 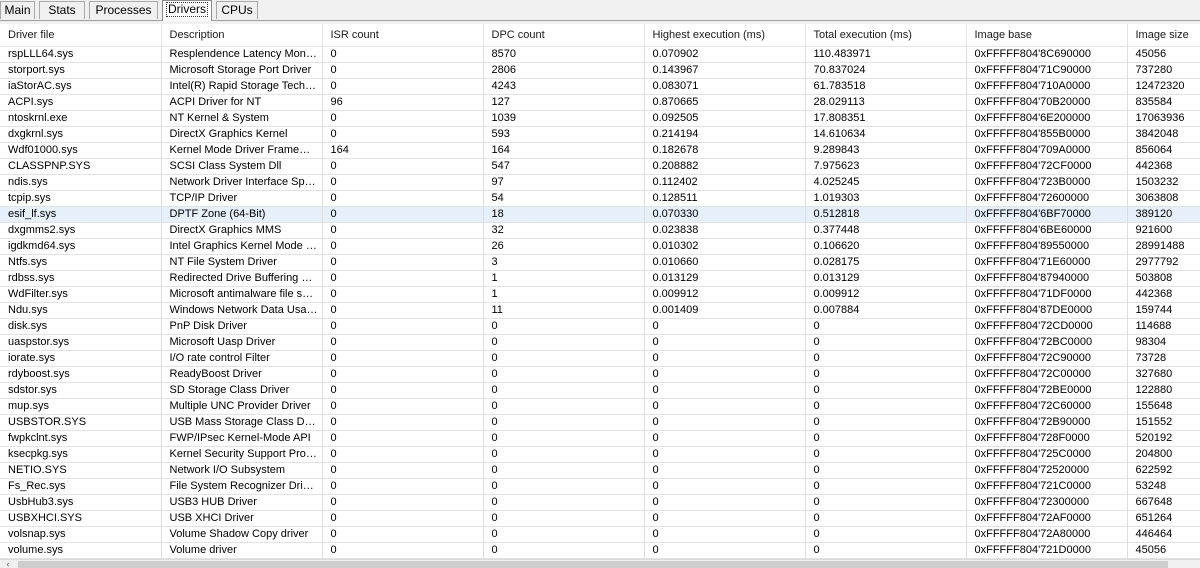 What do you see at coordinates (1163, 326) in the screenshot?
I see `cell-image-size: 114688` at bounding box center [1163, 326].